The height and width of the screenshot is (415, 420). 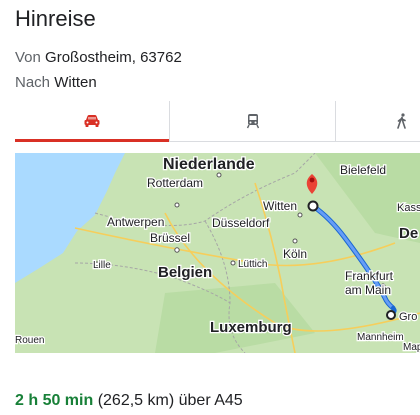 What do you see at coordinates (175, 183) in the screenshot?
I see `label-rotterdam: Rotterdam` at bounding box center [175, 183].